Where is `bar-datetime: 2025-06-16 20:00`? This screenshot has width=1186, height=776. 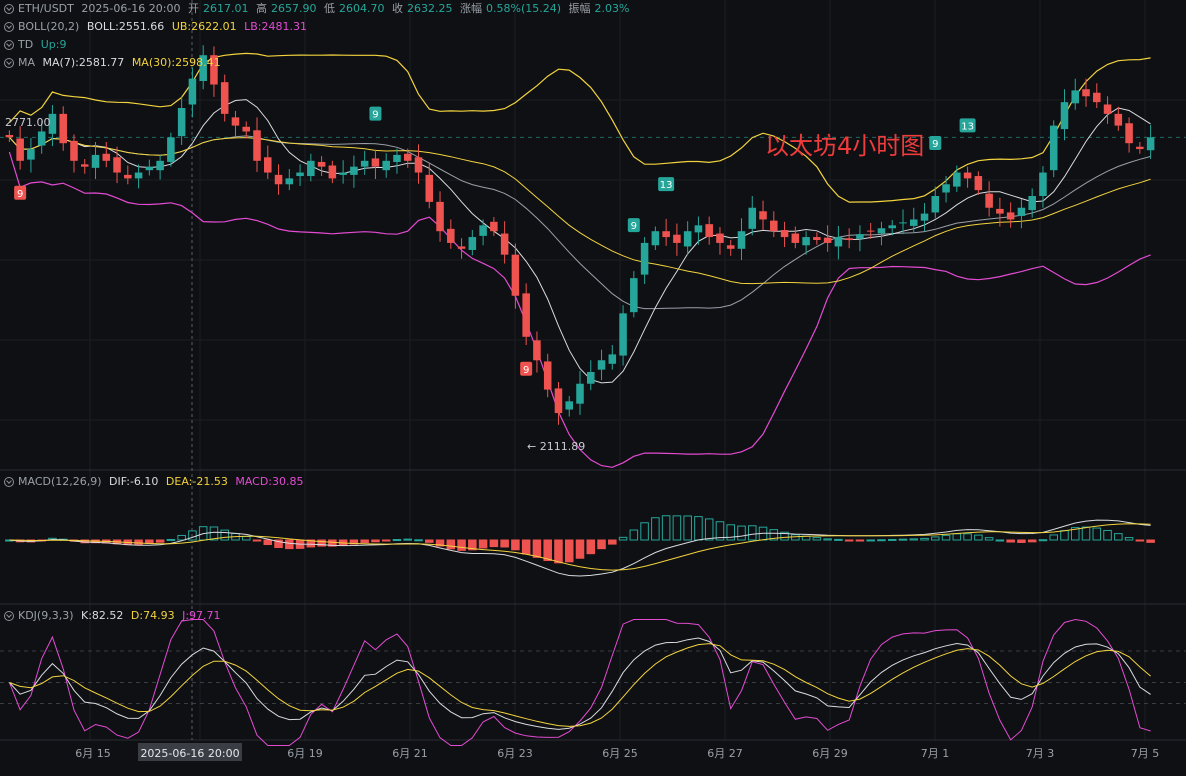 bar-datetime: 2025-06-16 20:00 is located at coordinates (131, 8).